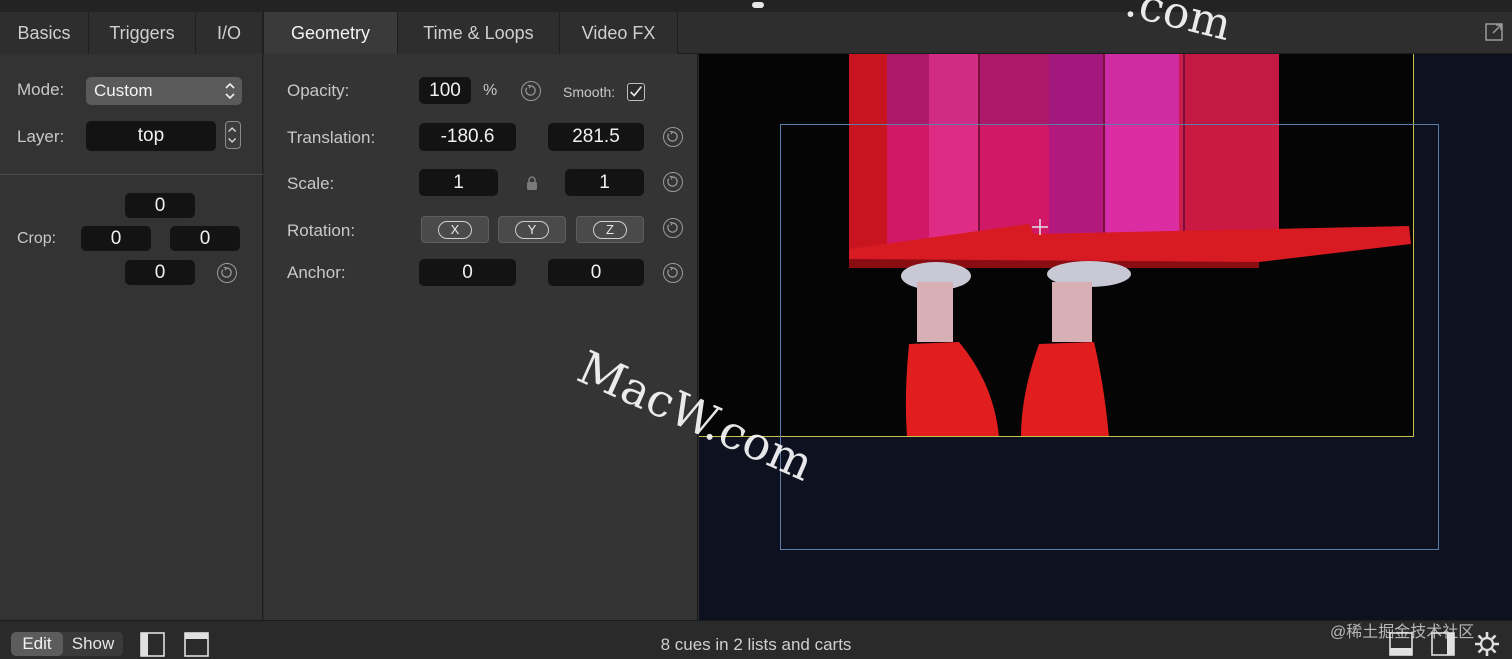  I want to click on anchor-x-field: 0, so click(467, 272).